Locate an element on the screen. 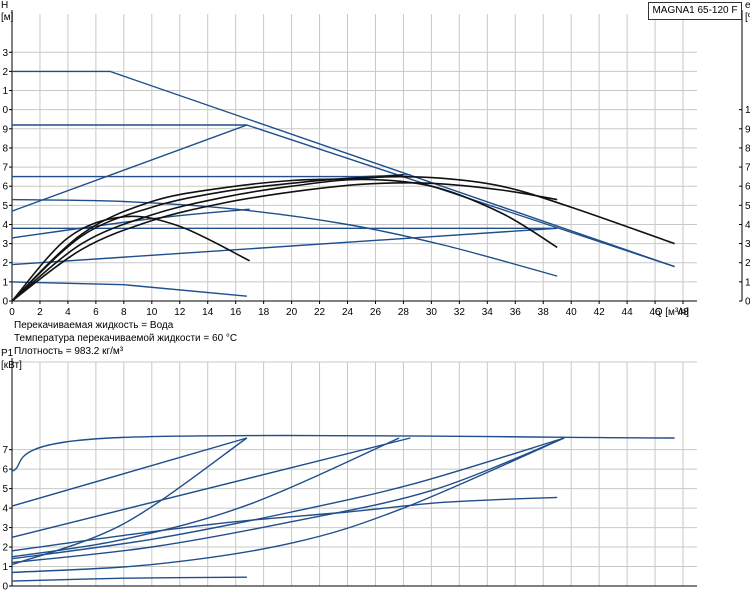  y-right-tick-label: 3 is located at coordinates (747, 244).